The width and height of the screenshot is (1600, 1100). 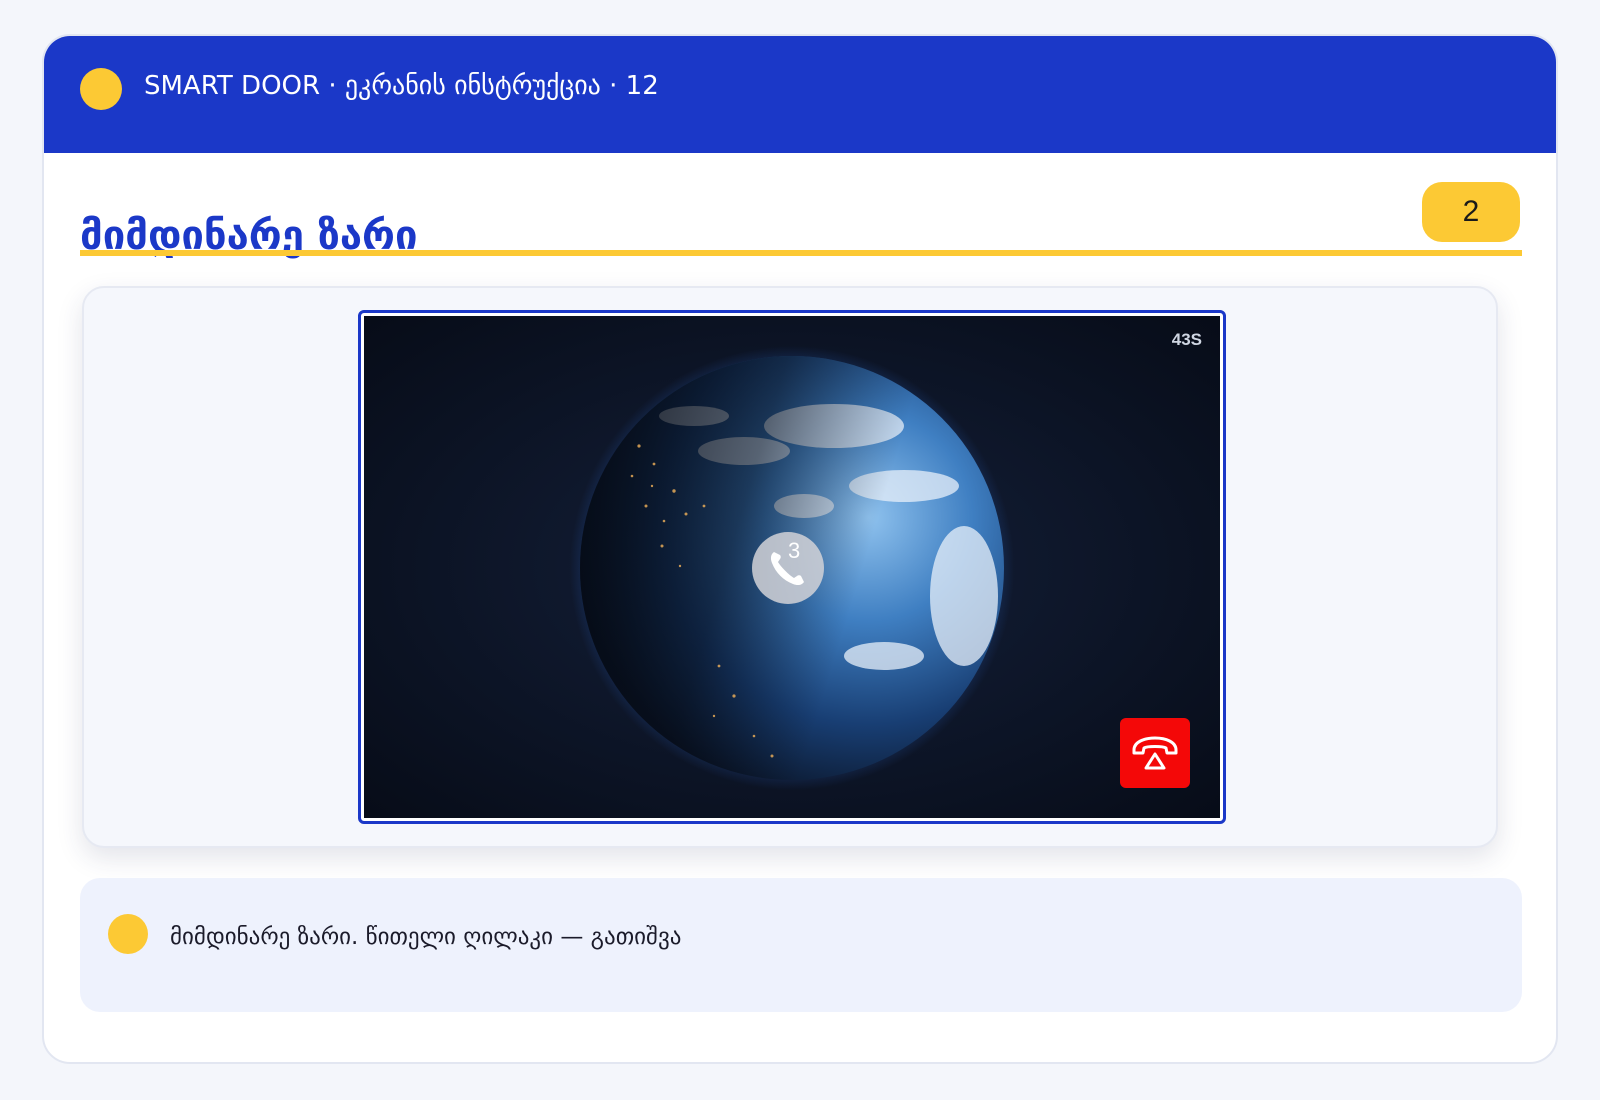 What do you see at coordinates (801, 945) in the screenshot?
I see `note-box: მიმდინარე ზარი. წითელი ღილაკი — გათიშვა` at bounding box center [801, 945].